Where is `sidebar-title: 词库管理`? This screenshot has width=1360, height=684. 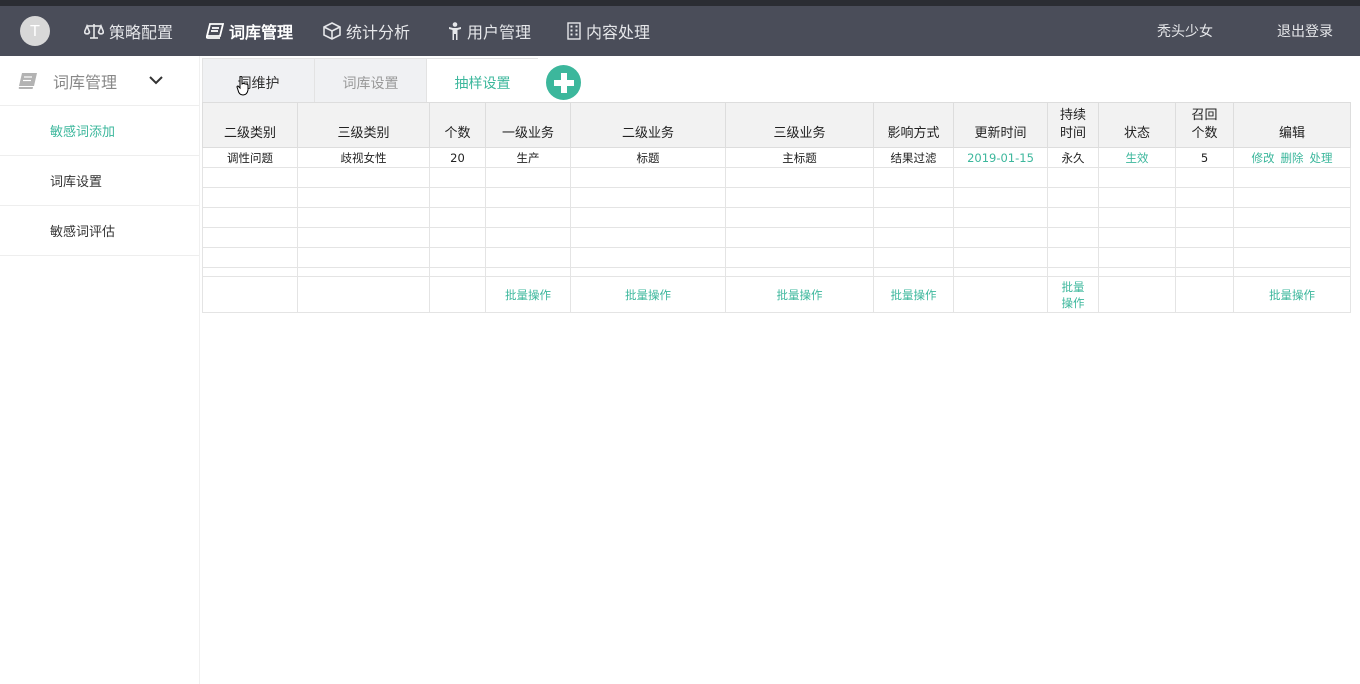 sidebar-title: 词库管理 is located at coordinates (85, 82).